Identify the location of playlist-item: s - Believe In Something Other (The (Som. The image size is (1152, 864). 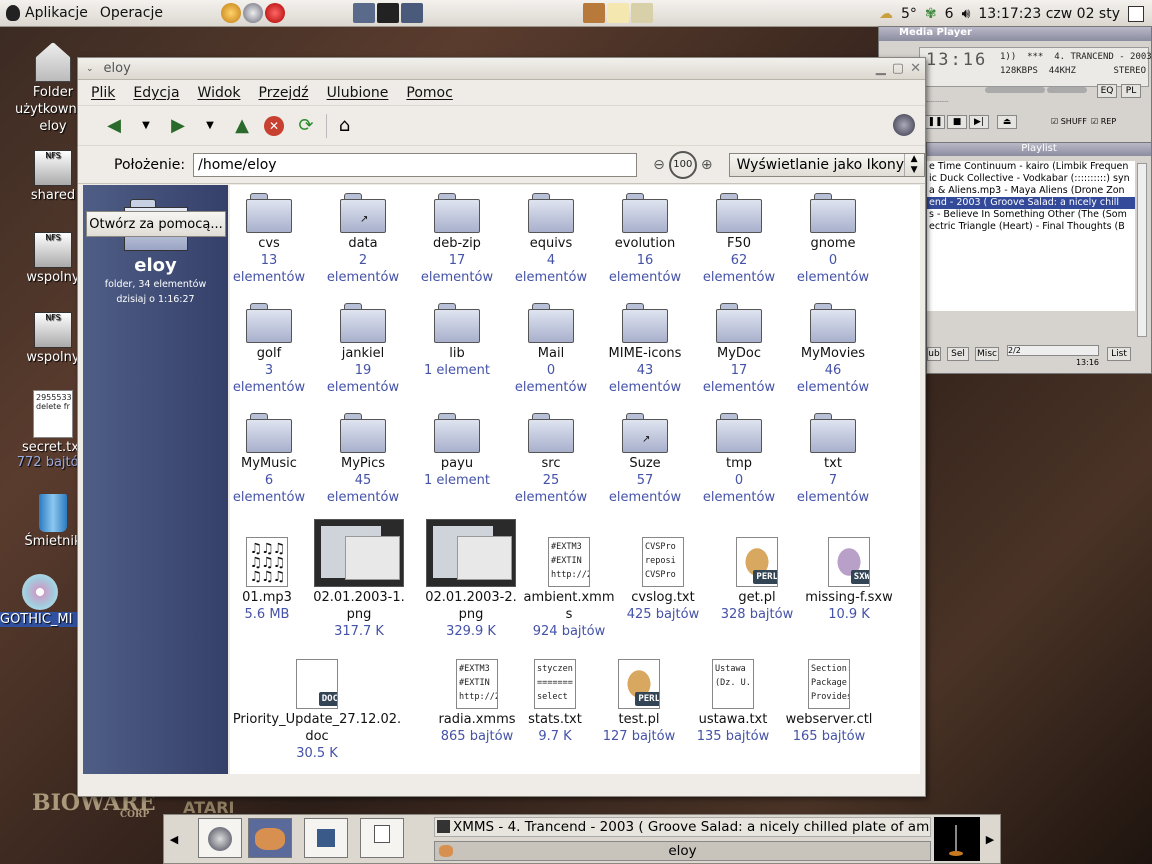
(1031, 215).